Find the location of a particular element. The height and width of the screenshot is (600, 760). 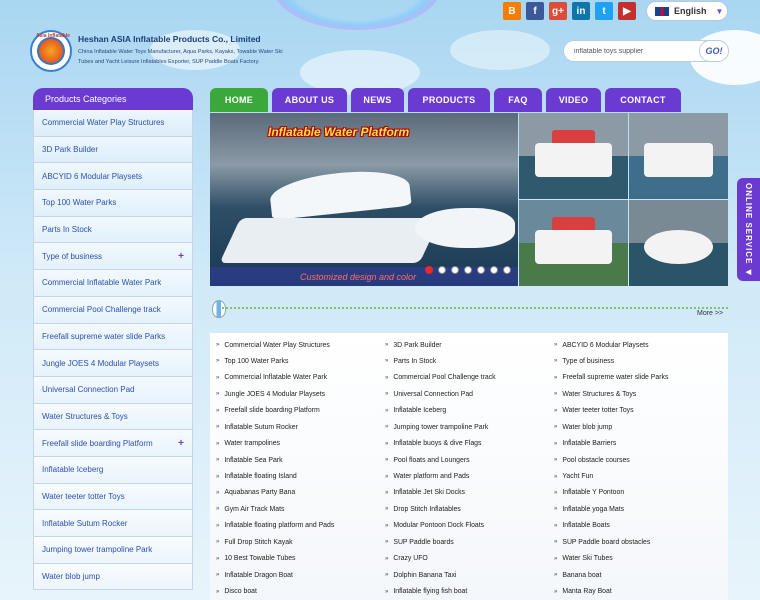

category-link: » Top 100 Water Parks is located at coordinates (300, 361).